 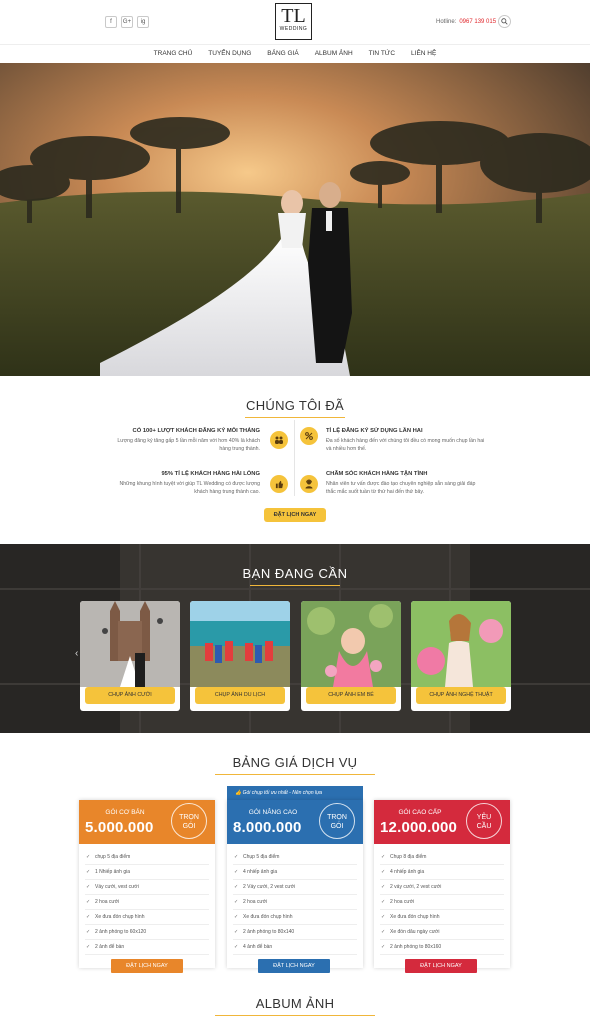 What do you see at coordinates (111, 22) in the screenshot?
I see `facebook-icon: f` at bounding box center [111, 22].